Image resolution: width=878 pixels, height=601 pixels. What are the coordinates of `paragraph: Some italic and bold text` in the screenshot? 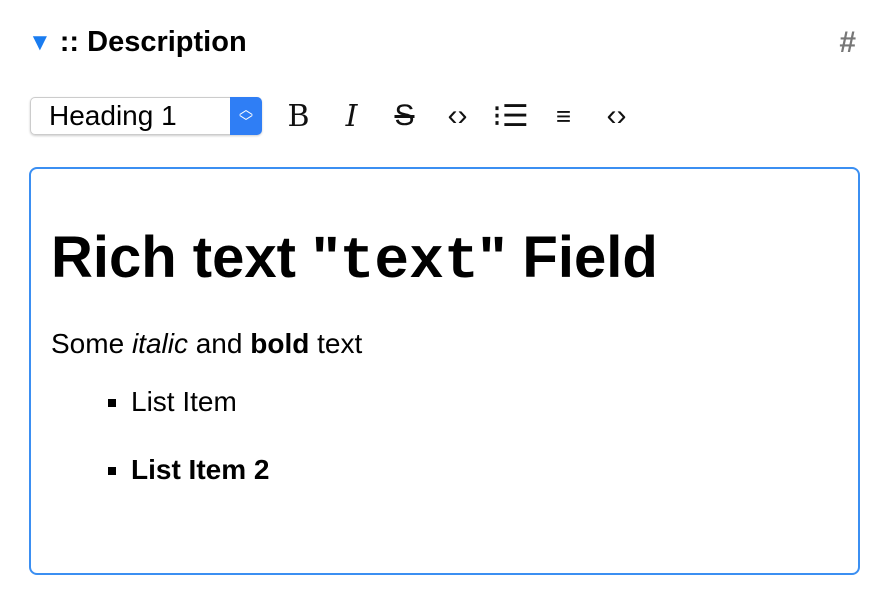 It's located at (207, 343).